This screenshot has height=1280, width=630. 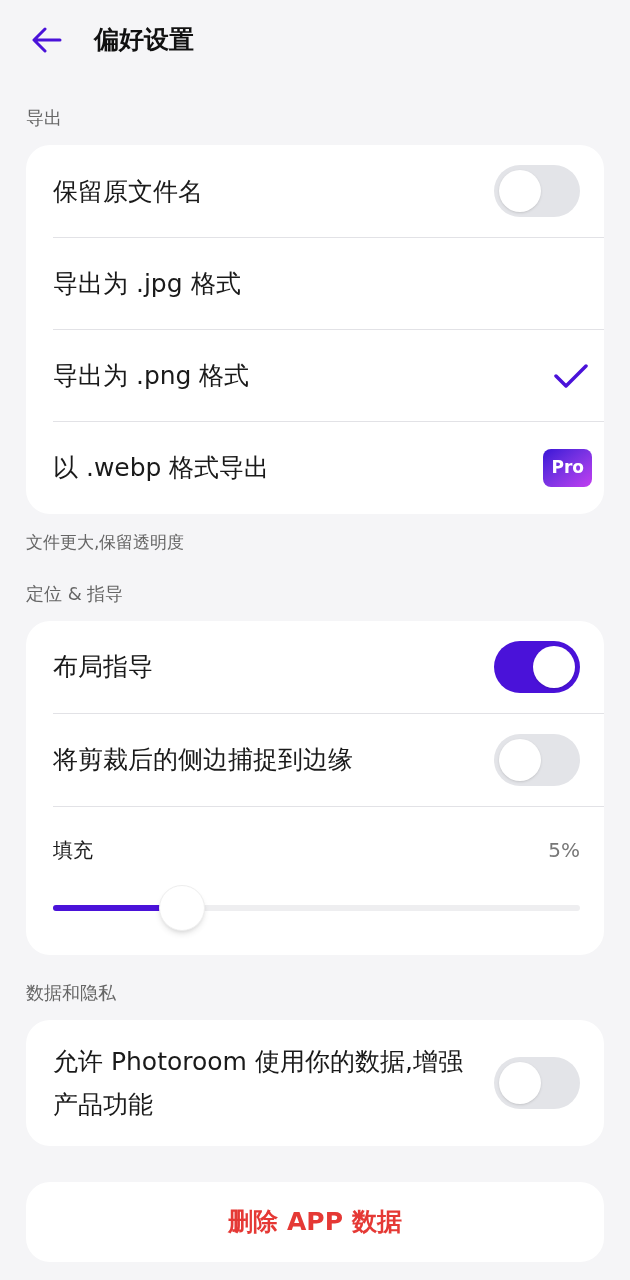 I want to click on section-title: 定位 & 指导, so click(x=75, y=593).